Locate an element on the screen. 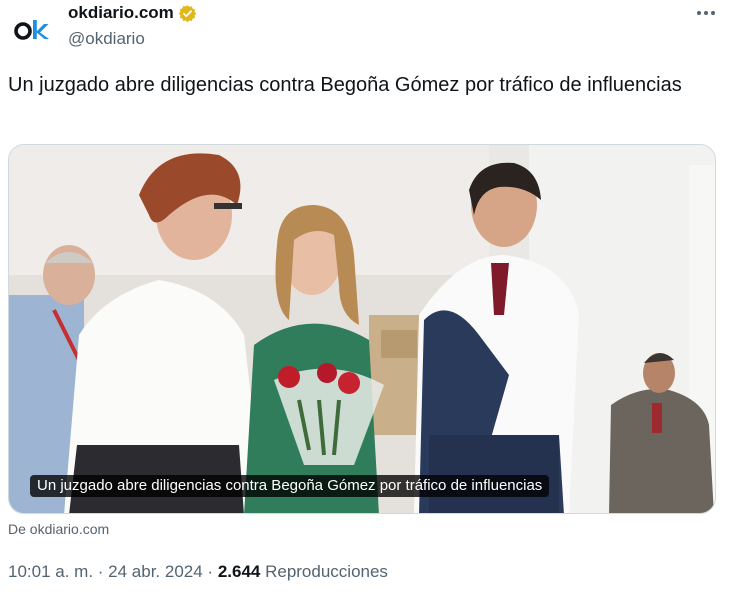 Image resolution: width=750 pixels, height=597 pixels. more-options-button is located at coordinates (706, 13).